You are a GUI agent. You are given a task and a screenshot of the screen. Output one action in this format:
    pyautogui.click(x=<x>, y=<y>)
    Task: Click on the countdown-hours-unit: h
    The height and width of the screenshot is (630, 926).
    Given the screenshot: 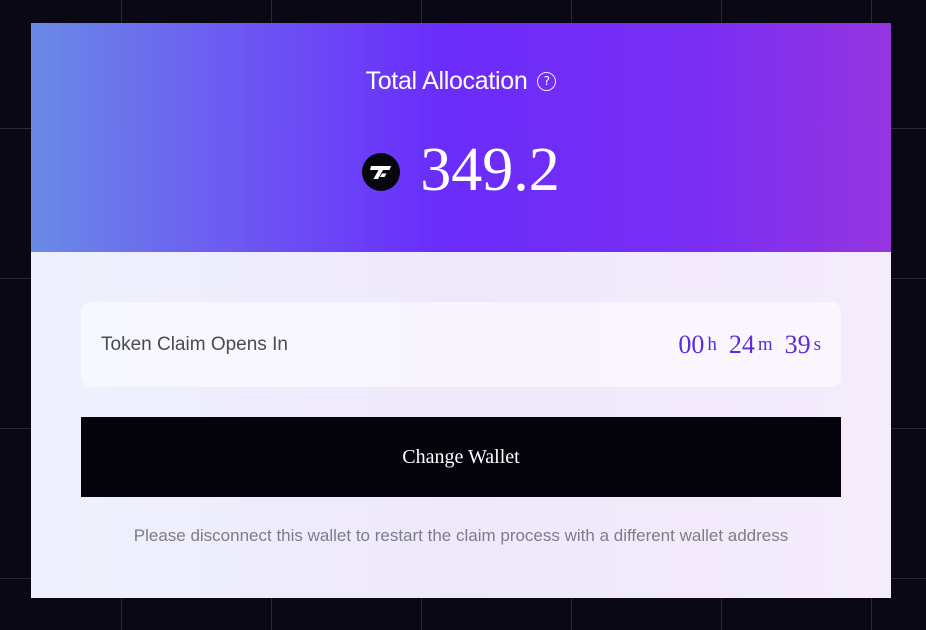 What is the action you would take?
    pyautogui.click(x=712, y=344)
    